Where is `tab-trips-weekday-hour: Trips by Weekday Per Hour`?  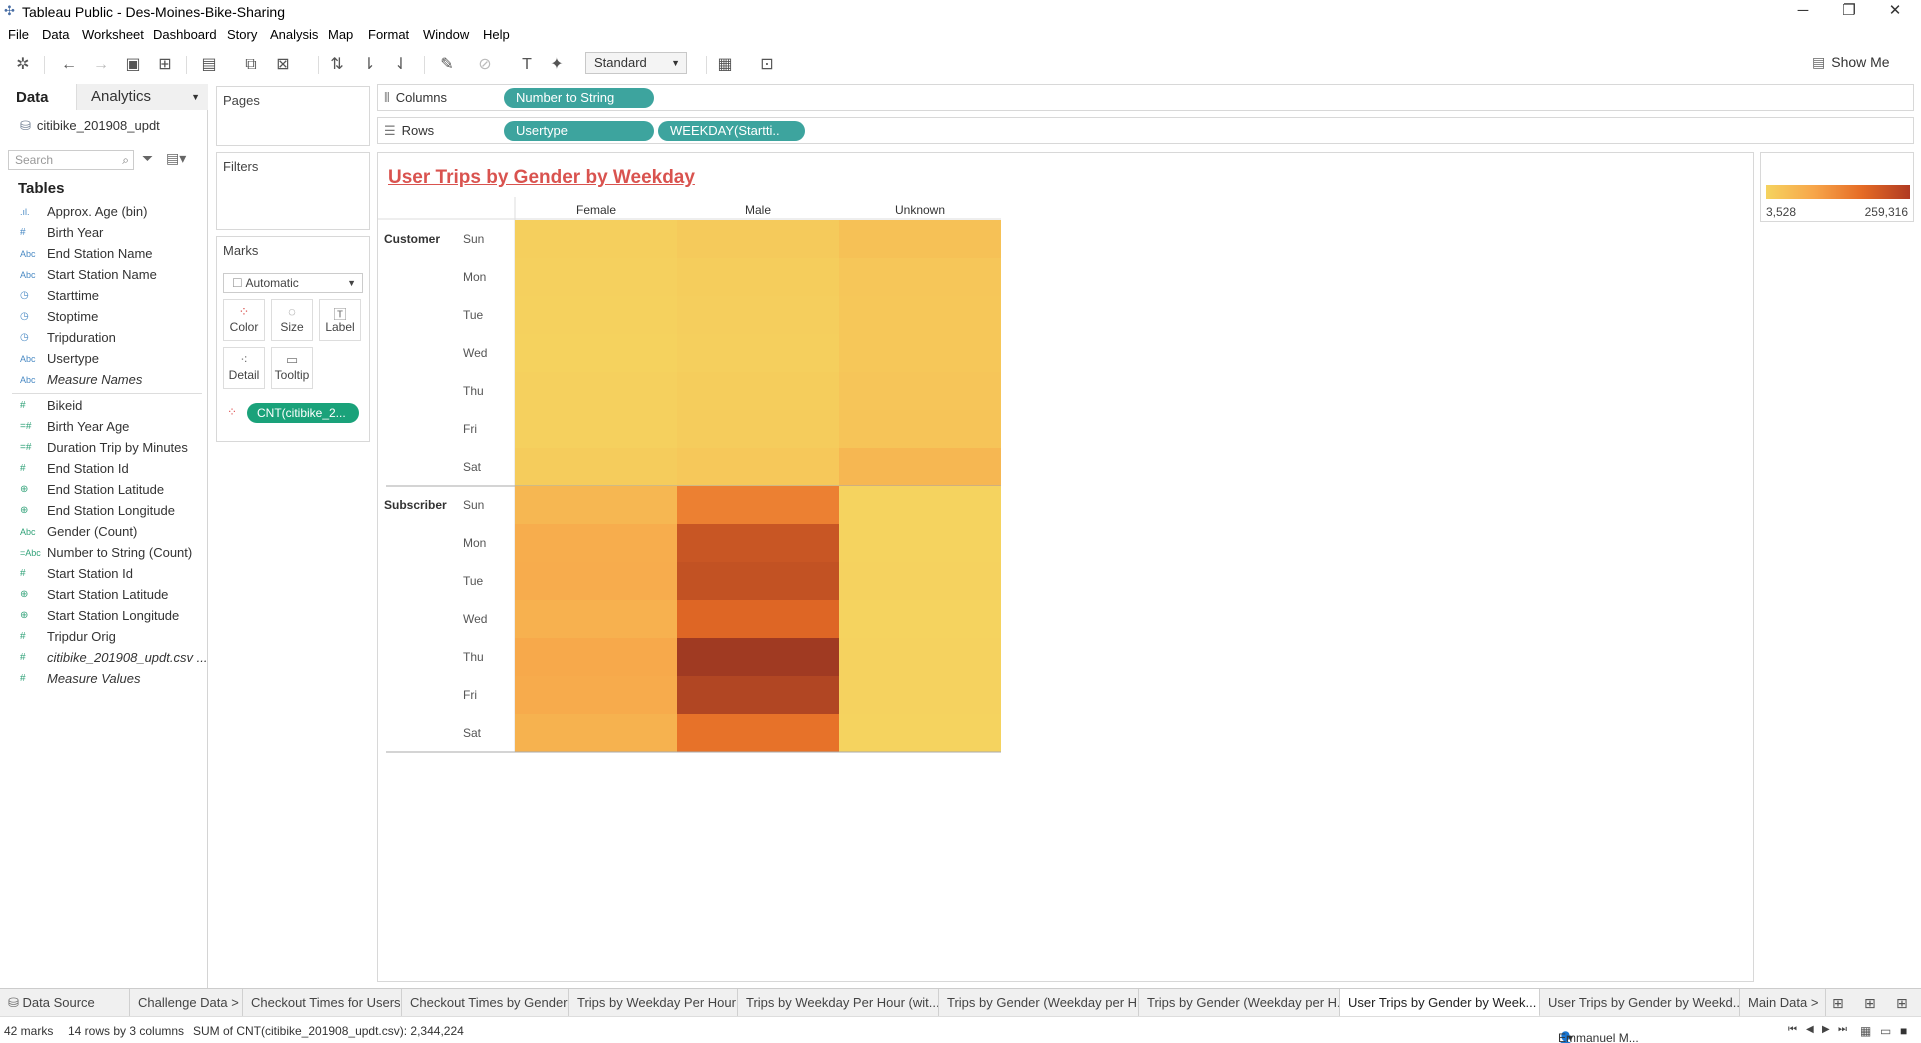 tab-trips-weekday-hour: Trips by Weekday Per Hour is located at coordinates (653, 1003).